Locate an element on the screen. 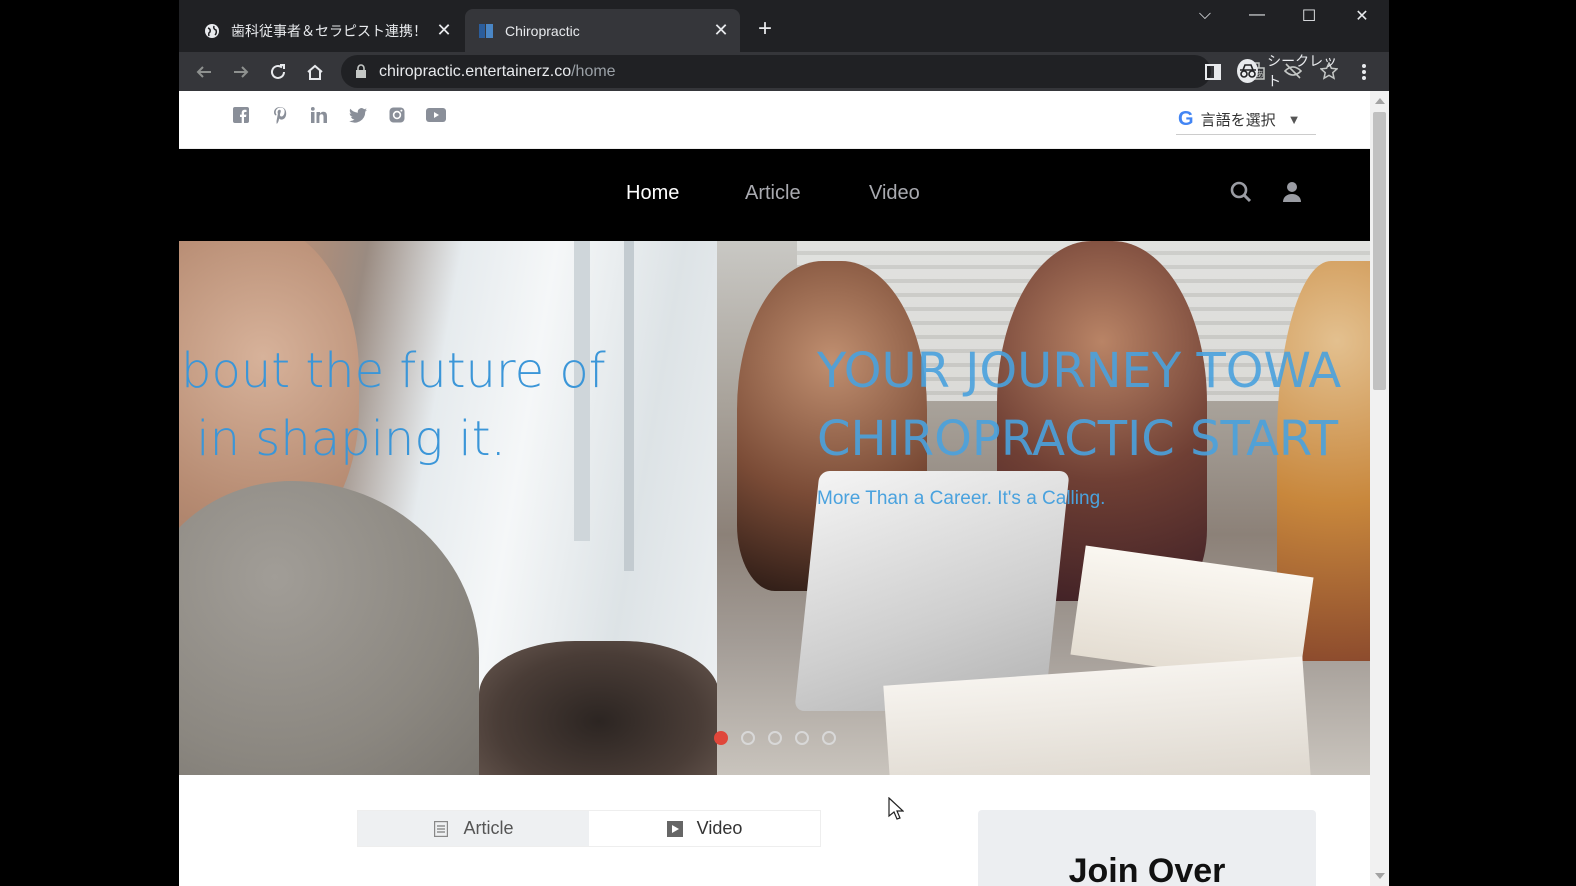  browser-tab-2: Chiropractic ✕ is located at coordinates (602, 30).